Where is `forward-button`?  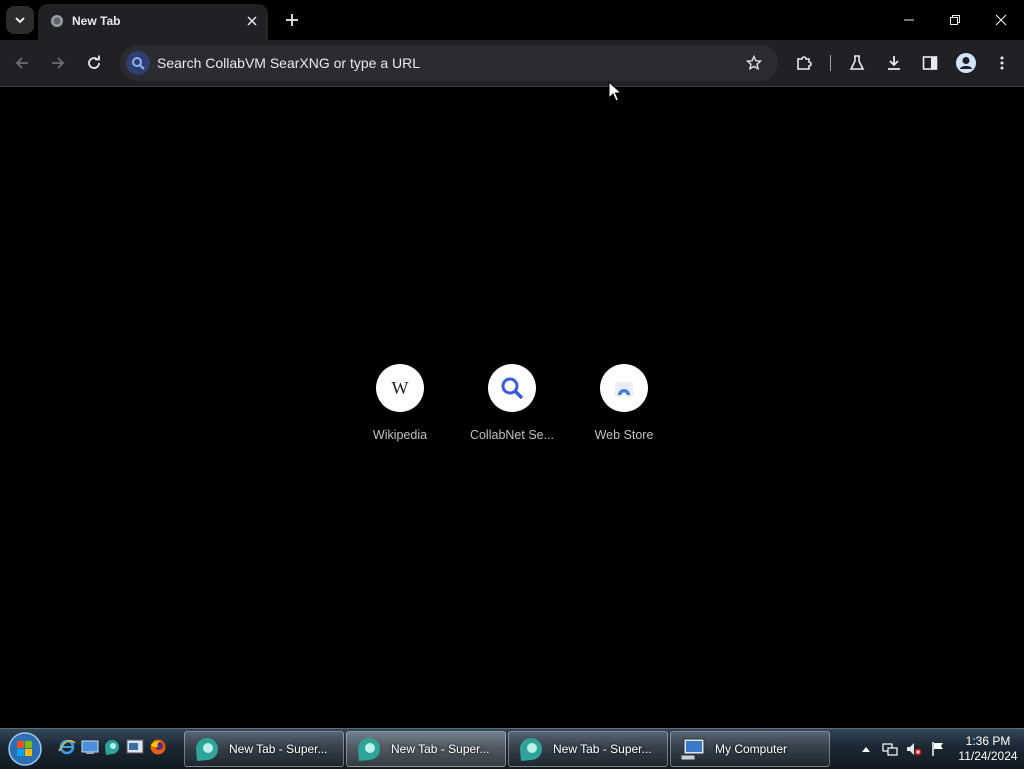 forward-button is located at coordinates (58, 63).